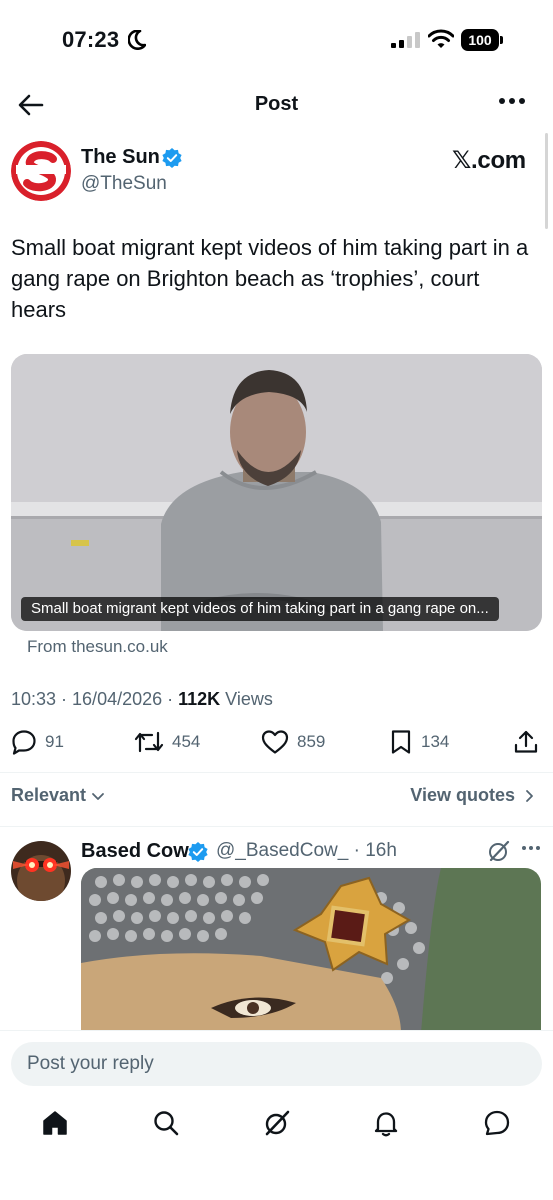  I want to click on battery-indicator: 100, so click(482, 40).